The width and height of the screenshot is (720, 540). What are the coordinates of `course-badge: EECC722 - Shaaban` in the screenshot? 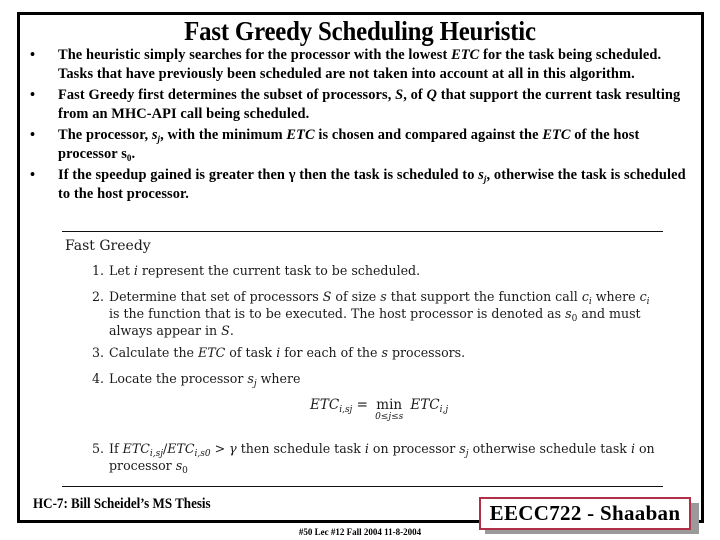 It's located at (585, 513).